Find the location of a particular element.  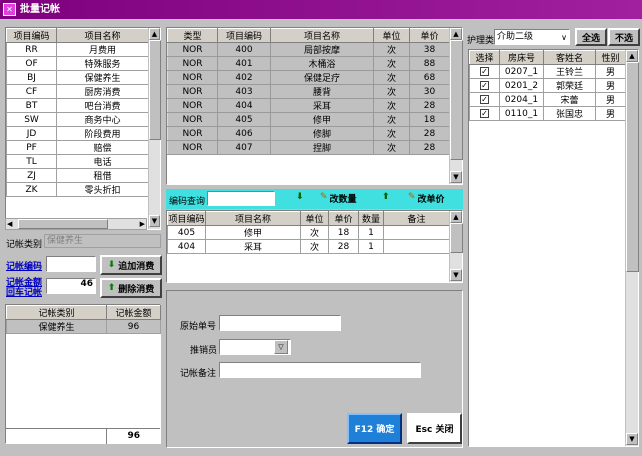

table-row: NOR 406 修脚次 28 is located at coordinates (308, 133).